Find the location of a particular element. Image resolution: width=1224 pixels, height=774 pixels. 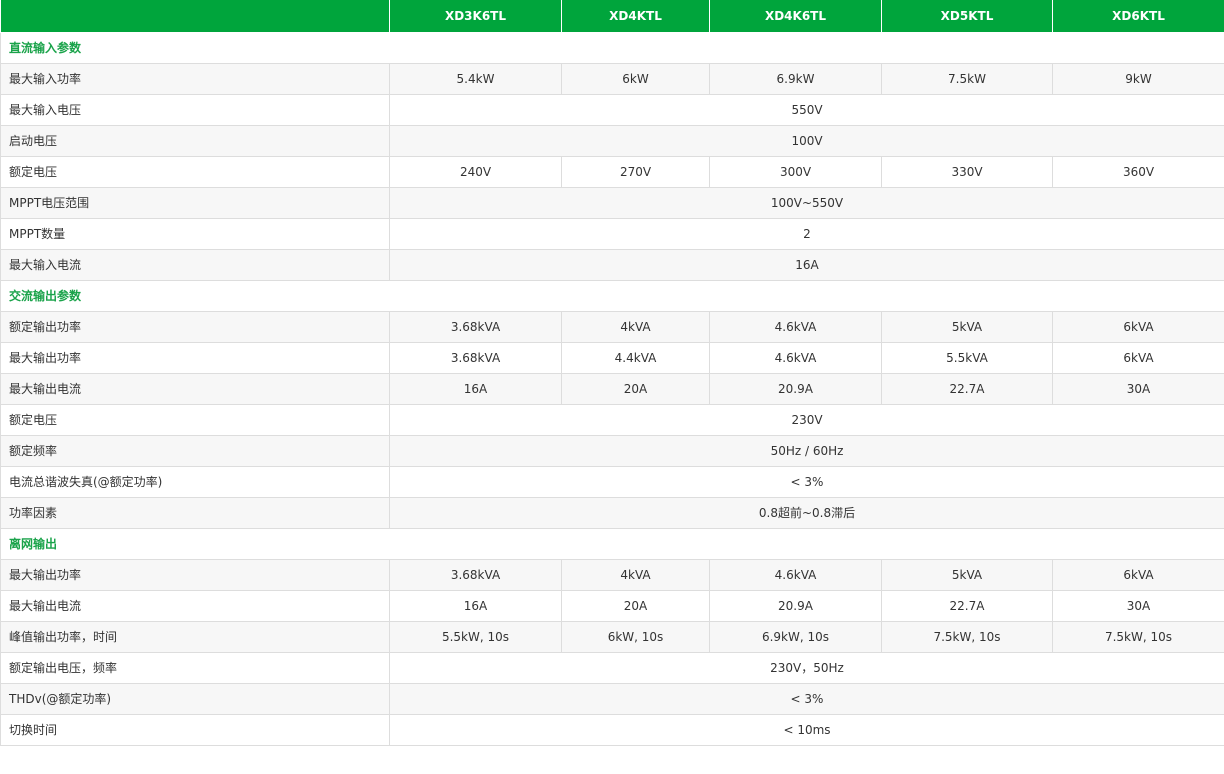

value-cell: 270V is located at coordinates (635, 171).